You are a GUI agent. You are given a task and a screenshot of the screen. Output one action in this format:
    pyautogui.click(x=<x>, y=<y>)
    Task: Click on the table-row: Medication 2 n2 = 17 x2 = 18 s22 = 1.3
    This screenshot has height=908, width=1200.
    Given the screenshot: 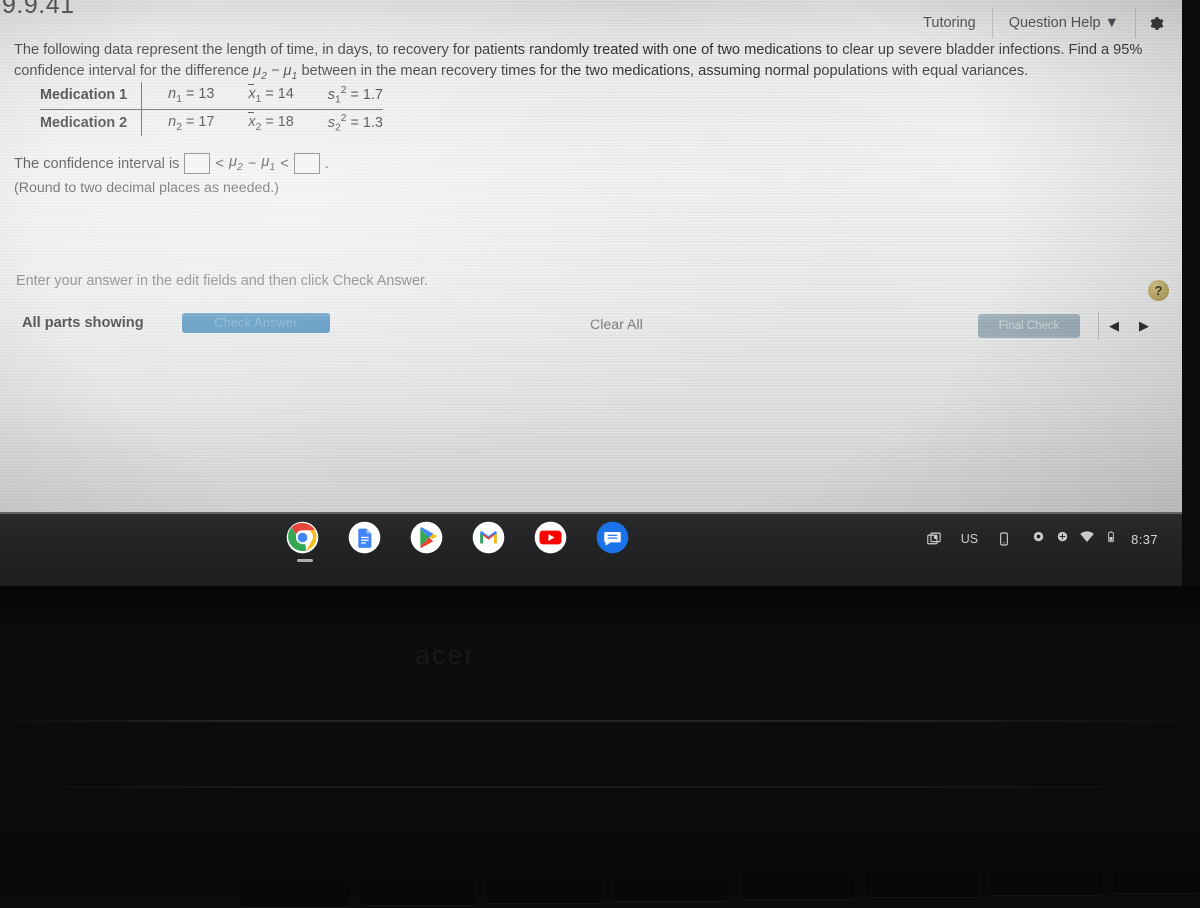 What is the action you would take?
    pyautogui.click(x=211, y=123)
    